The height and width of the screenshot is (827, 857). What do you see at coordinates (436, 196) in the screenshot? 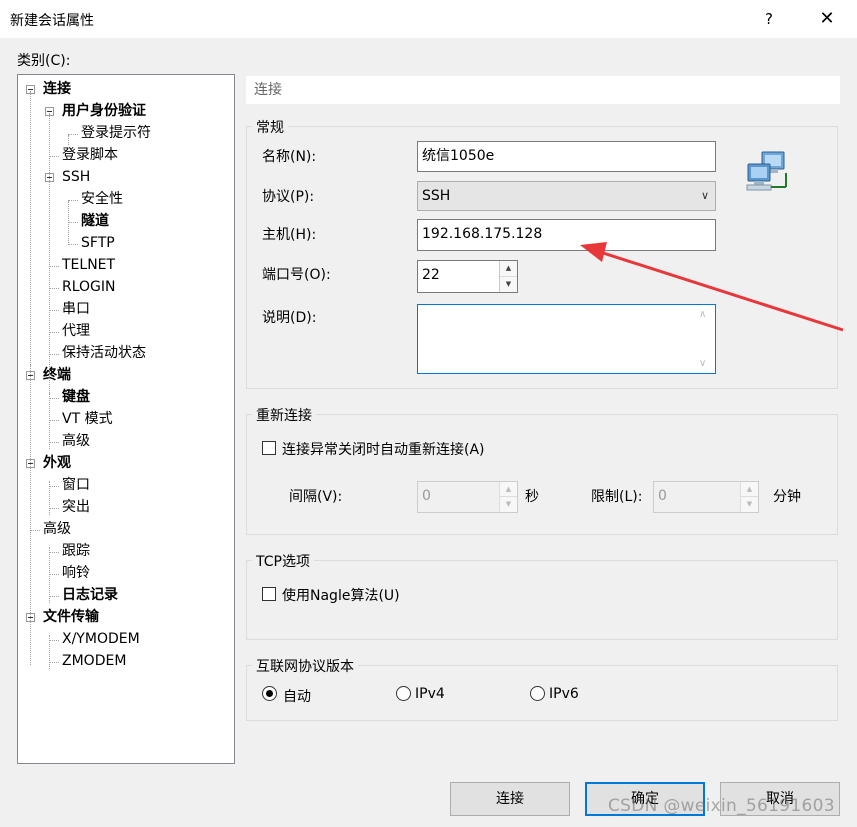
I see `protocol-value: SSH` at bounding box center [436, 196].